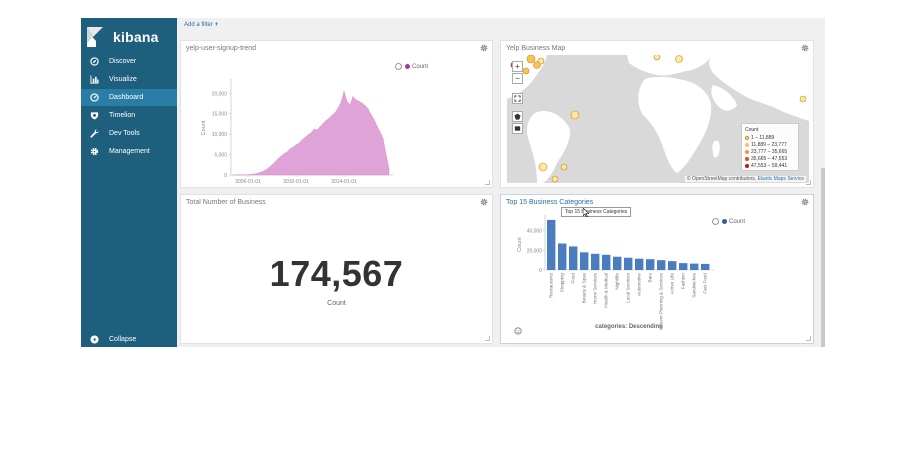  I want to click on bar-fashion, so click(683, 266).